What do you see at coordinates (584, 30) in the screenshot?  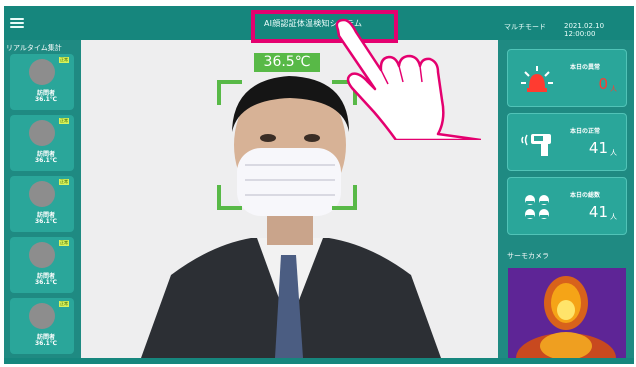 I see `datetime: 2021.02.10 12:00:00` at bounding box center [584, 30].